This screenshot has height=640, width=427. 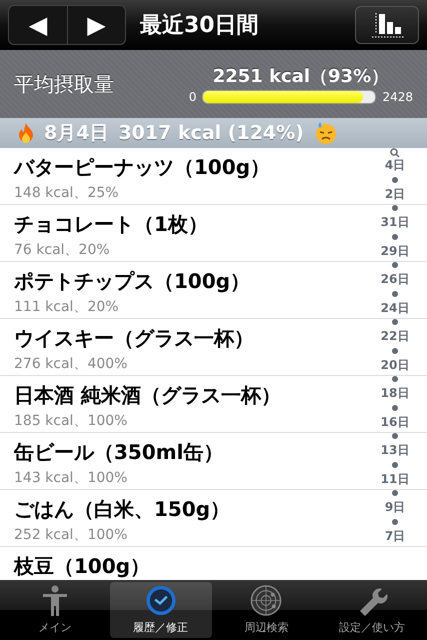 What do you see at coordinates (76, 133) in the screenshot?
I see `section-date: 8月4日` at bounding box center [76, 133].